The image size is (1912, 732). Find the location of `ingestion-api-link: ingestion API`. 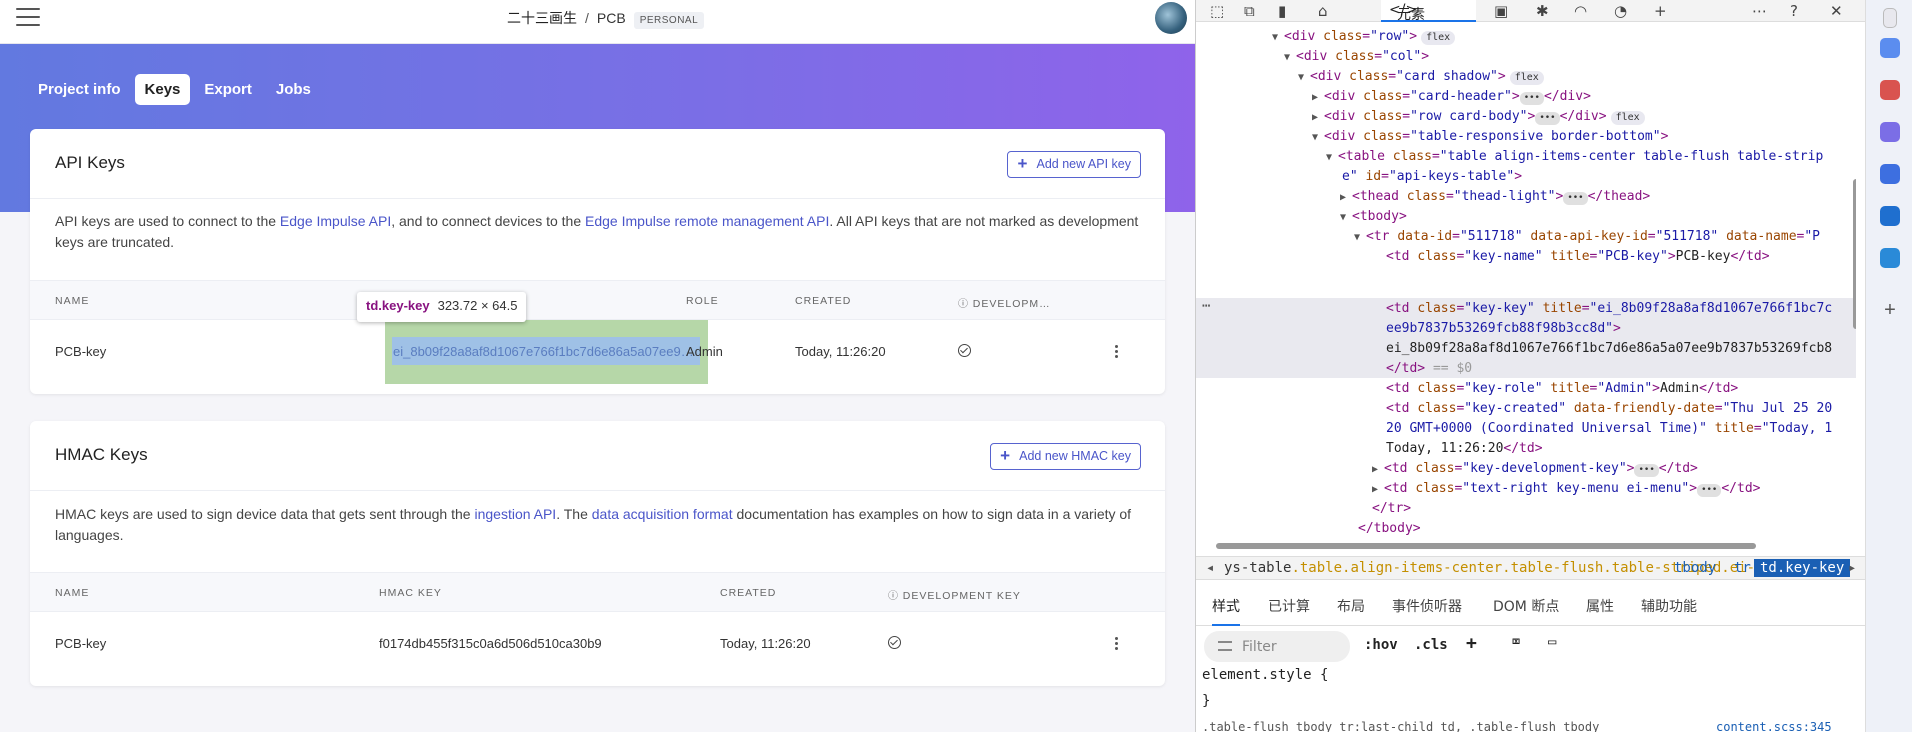

ingestion-api-link: ingestion API is located at coordinates (515, 514).